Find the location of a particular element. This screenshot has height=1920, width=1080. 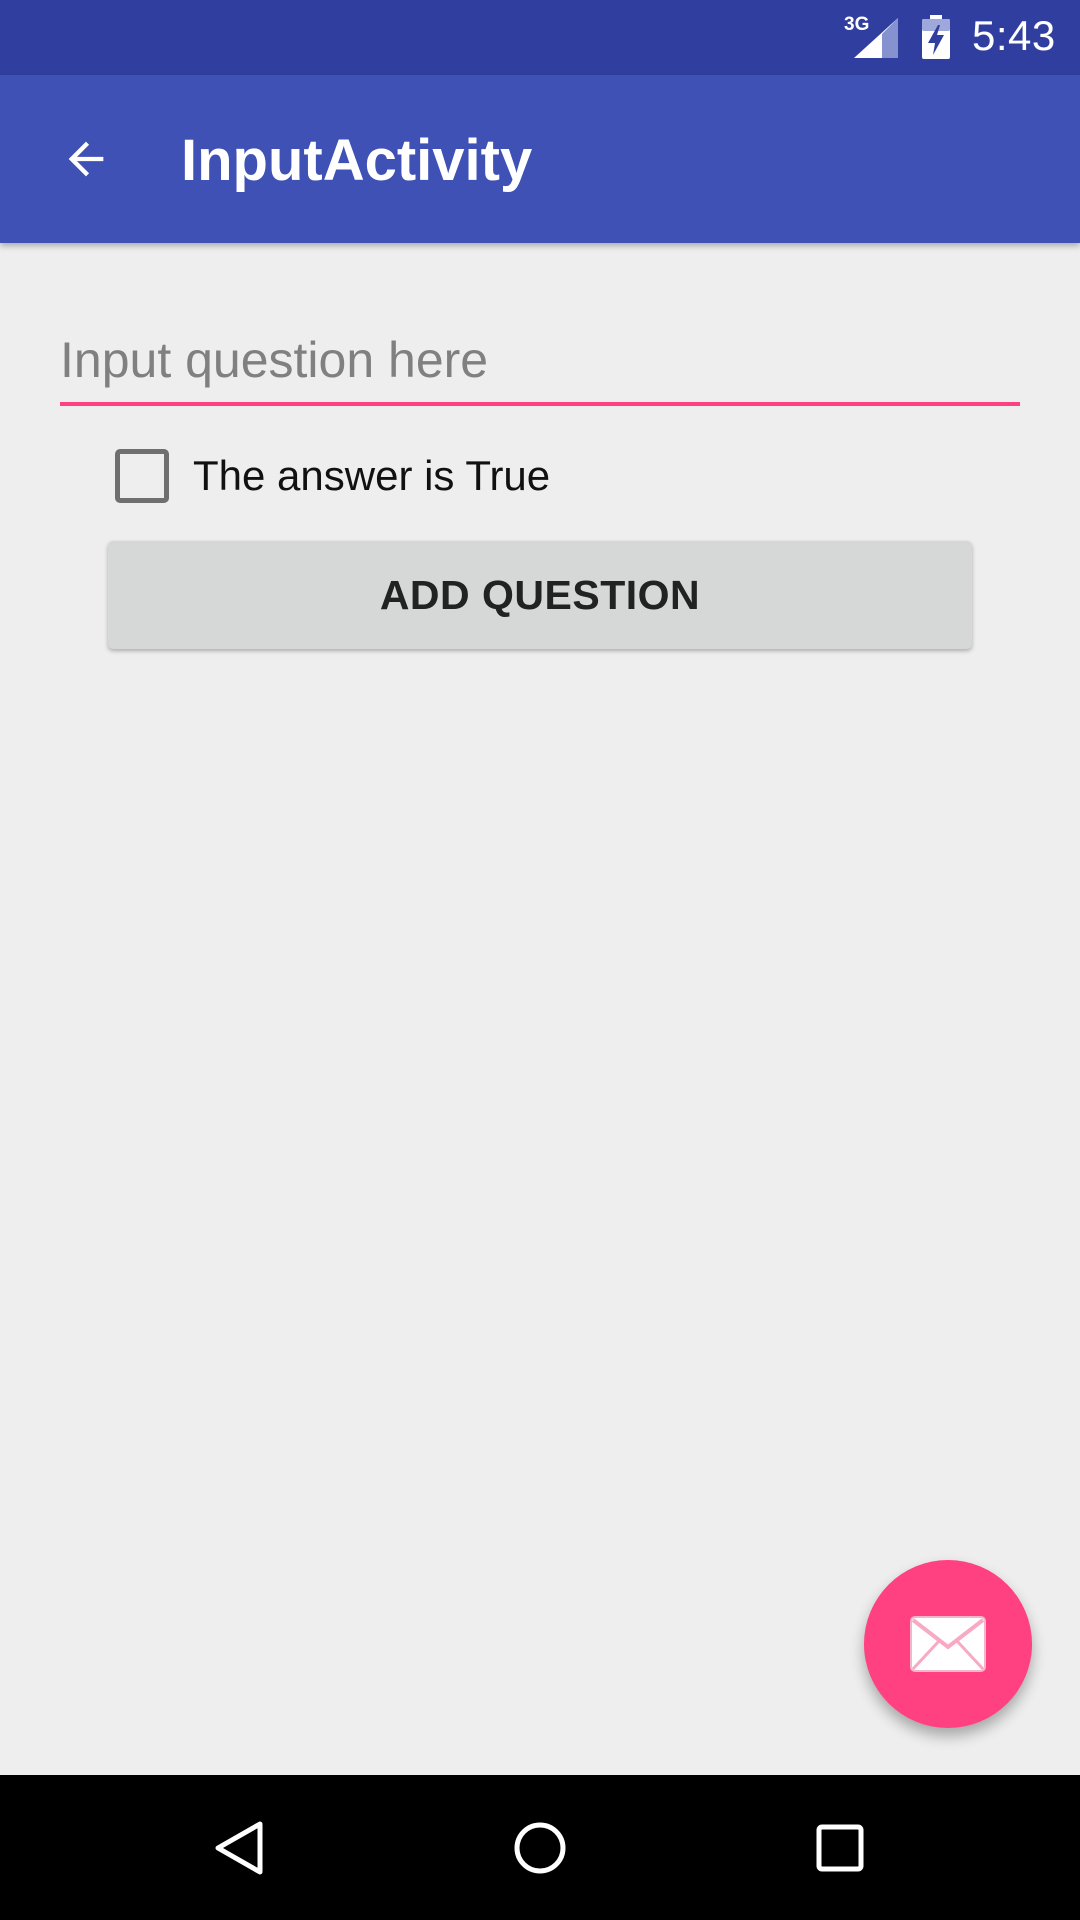

navigation-bar is located at coordinates (540, 1847).